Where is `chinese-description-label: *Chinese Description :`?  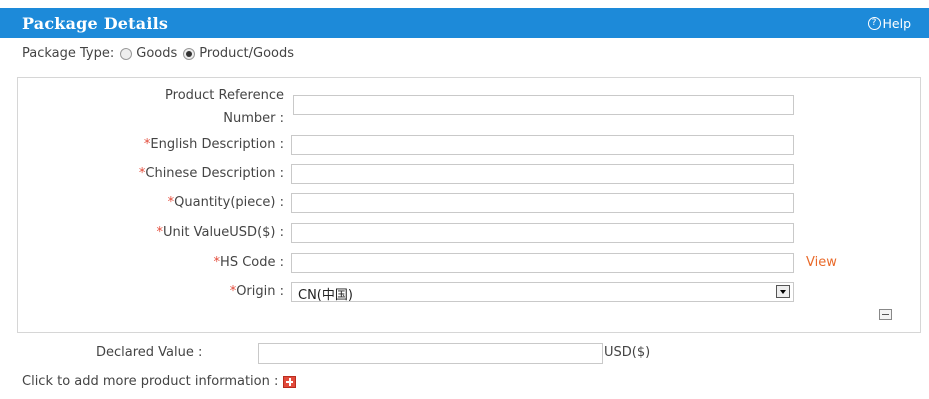 chinese-description-label: *Chinese Description : is located at coordinates (172, 174).